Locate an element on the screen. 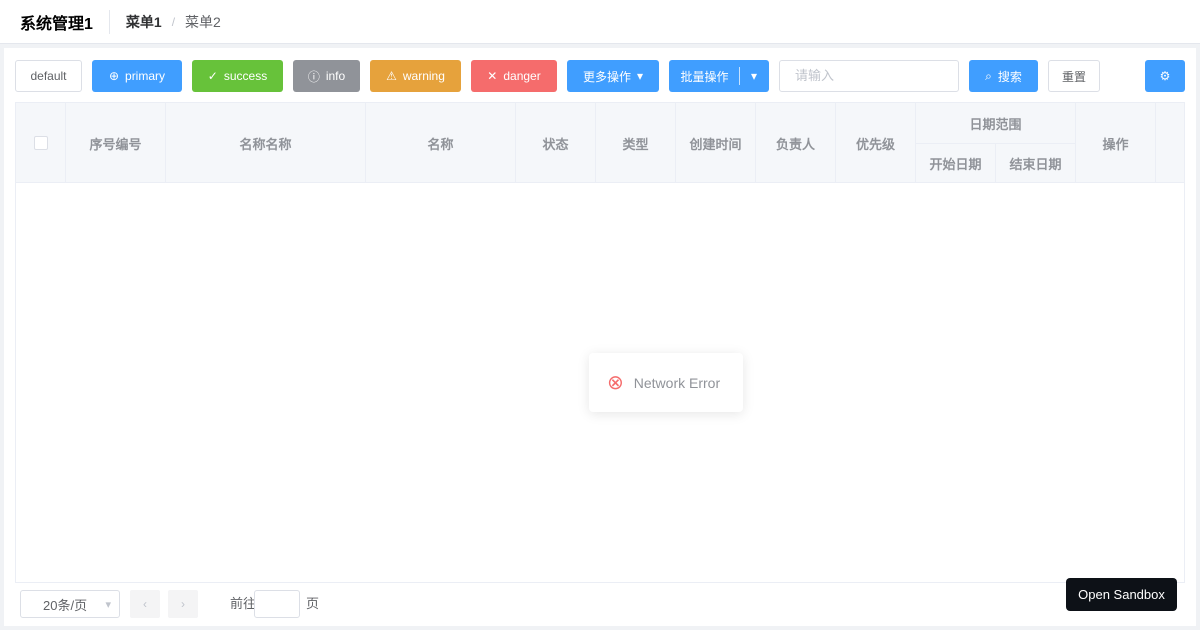 This screenshot has width=1200, height=630. primary-button-label: primary is located at coordinates (145, 76).